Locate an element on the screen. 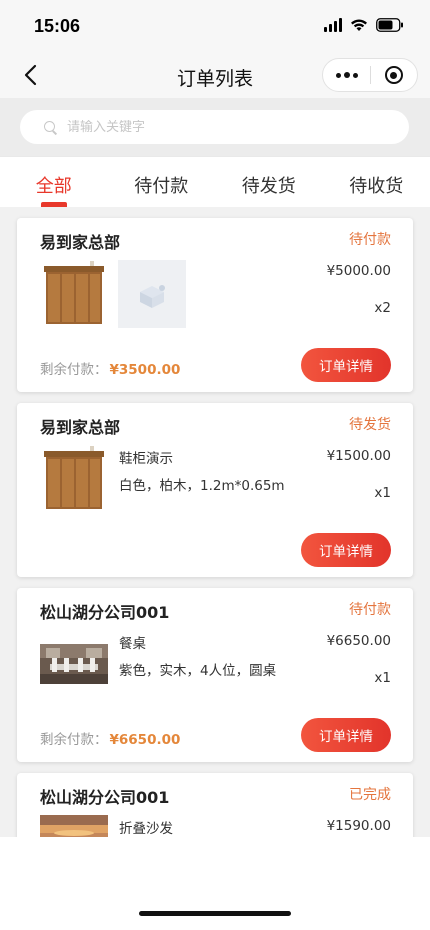 The height and width of the screenshot is (930, 430). remaining-payment: 剩余付款： ¥6650.00 is located at coordinates (110, 738).